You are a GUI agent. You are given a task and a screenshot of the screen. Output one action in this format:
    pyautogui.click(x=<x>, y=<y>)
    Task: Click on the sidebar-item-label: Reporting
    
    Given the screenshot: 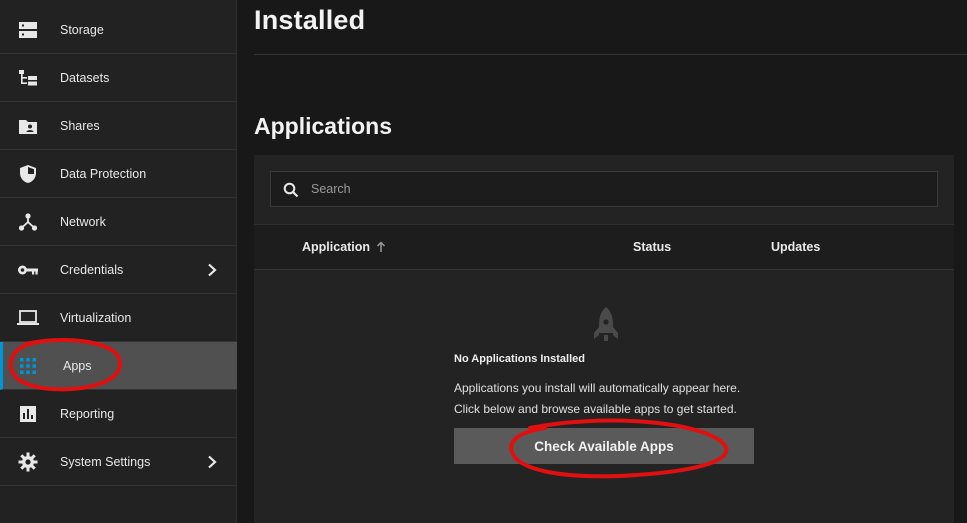 What is the action you would take?
    pyautogui.click(x=87, y=413)
    